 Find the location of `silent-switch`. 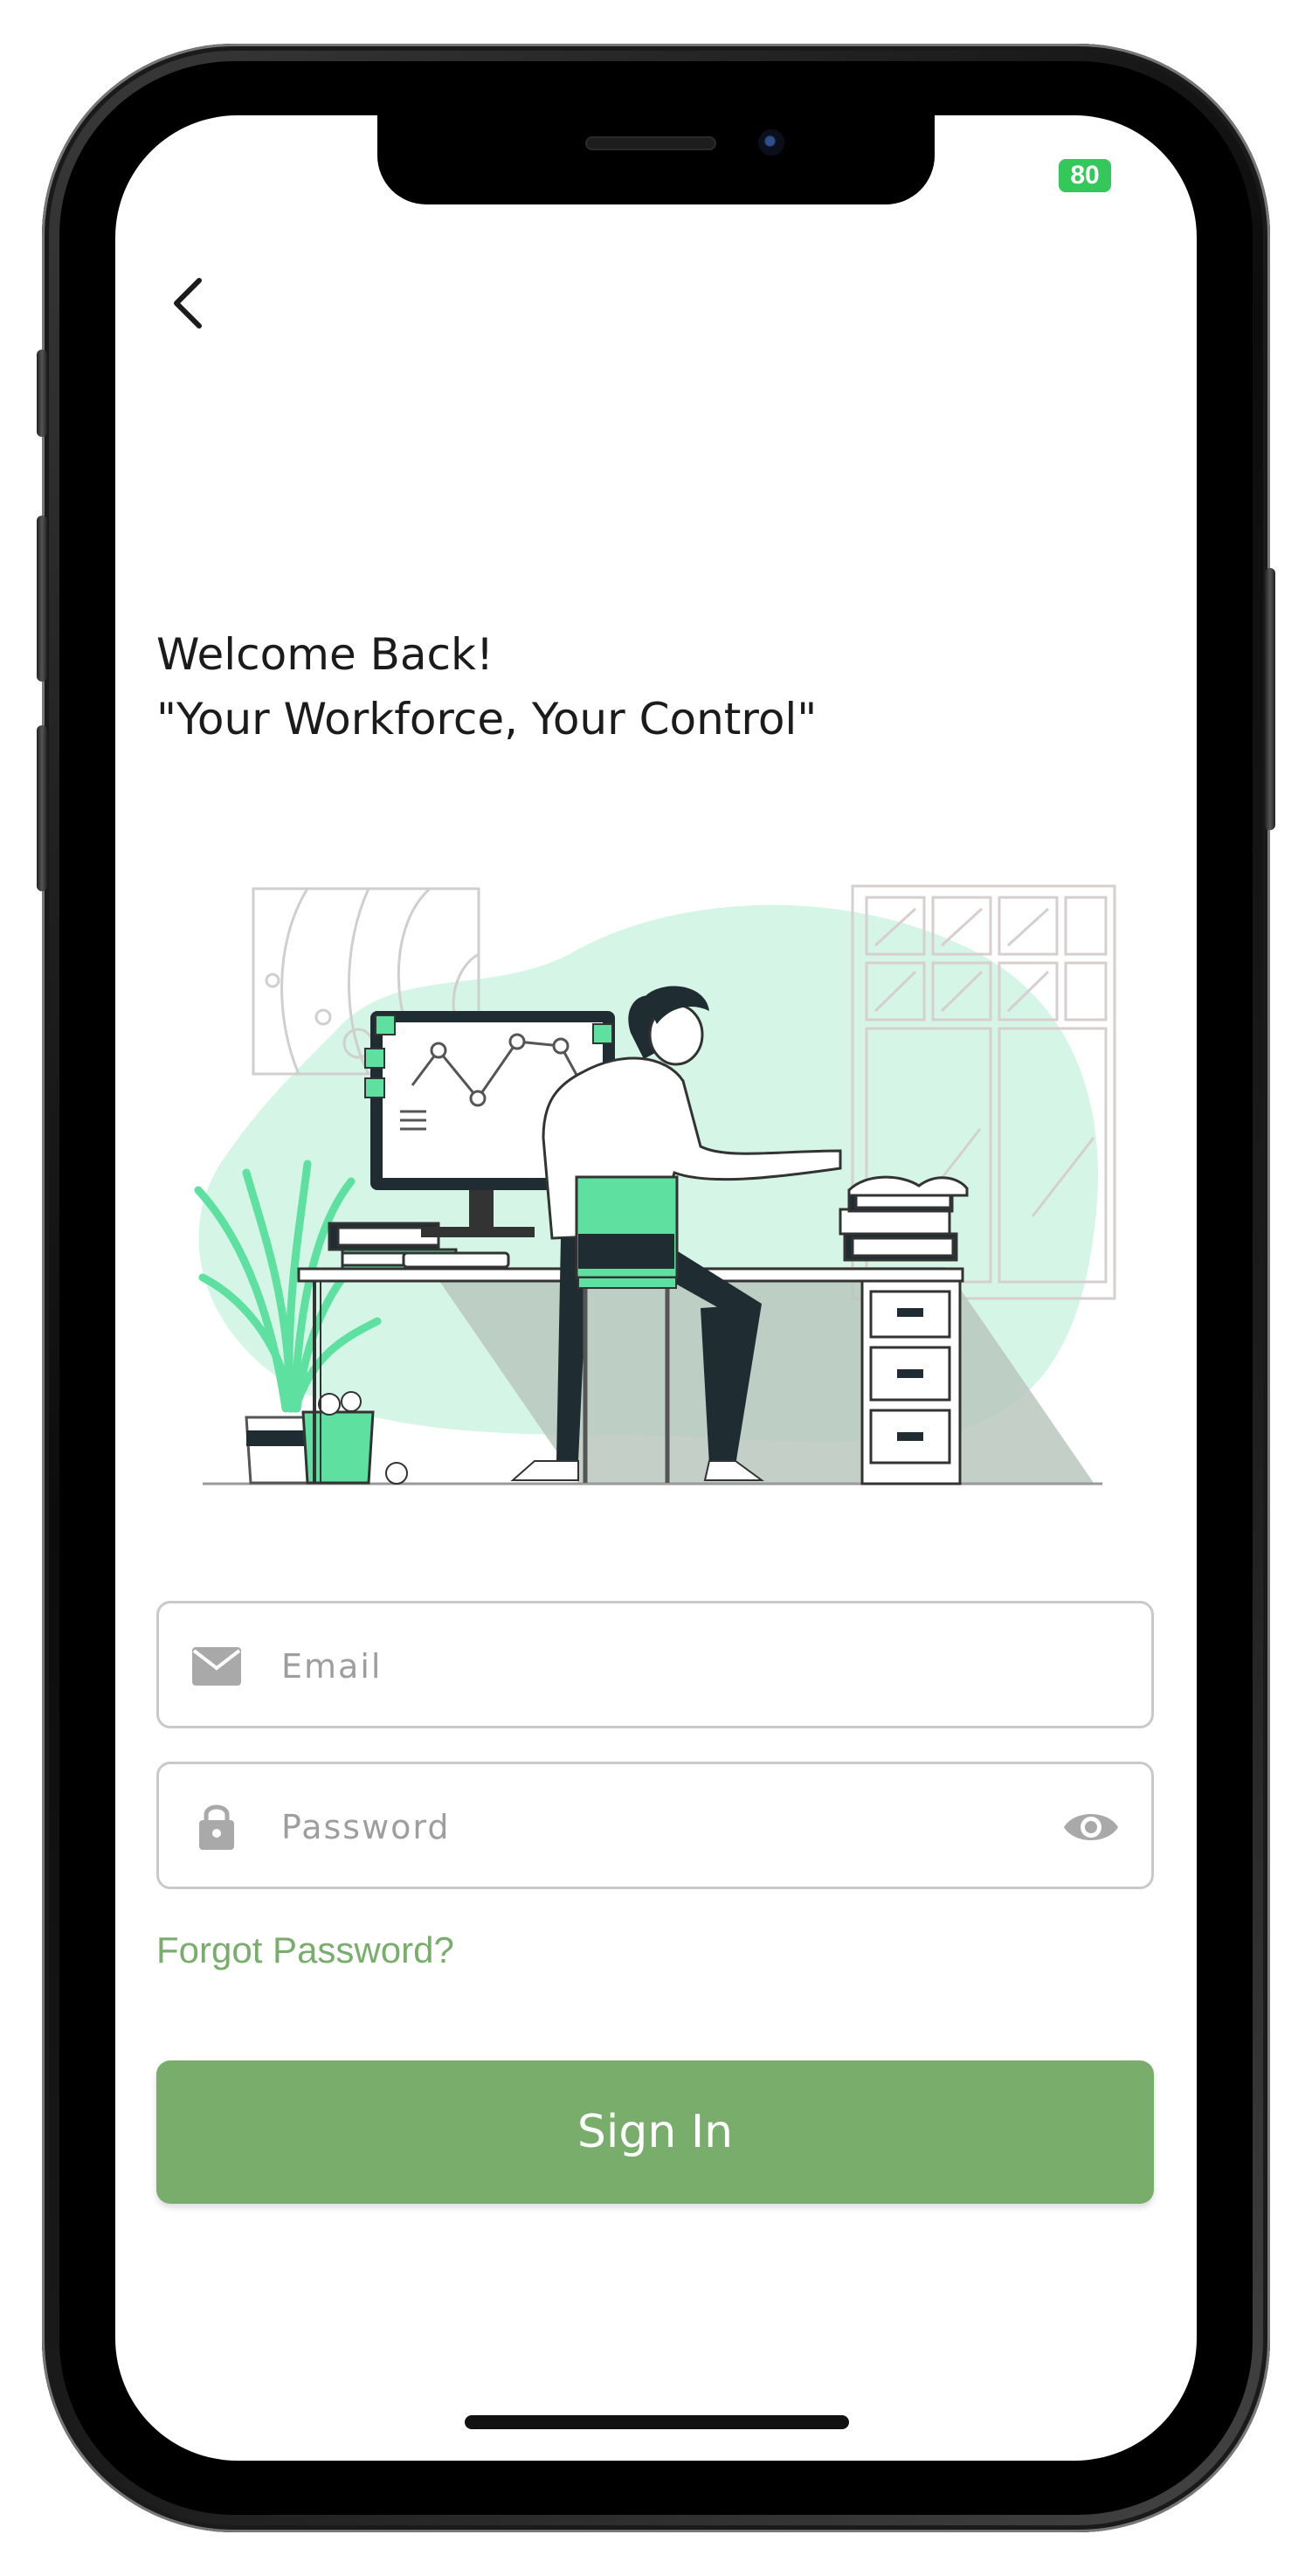

silent-switch is located at coordinates (42, 393).